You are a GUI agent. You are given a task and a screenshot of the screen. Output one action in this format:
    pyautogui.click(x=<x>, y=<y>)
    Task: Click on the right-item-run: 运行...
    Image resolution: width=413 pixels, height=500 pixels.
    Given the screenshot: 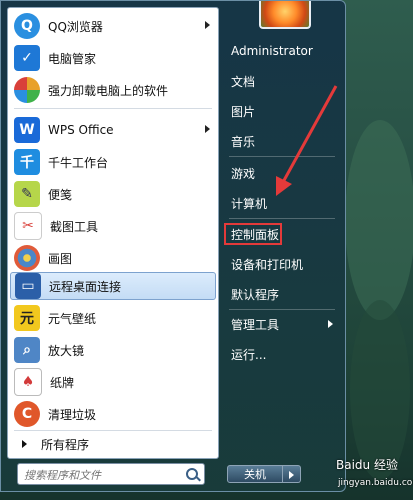 What is the action you would take?
    pyautogui.click(x=281, y=354)
    